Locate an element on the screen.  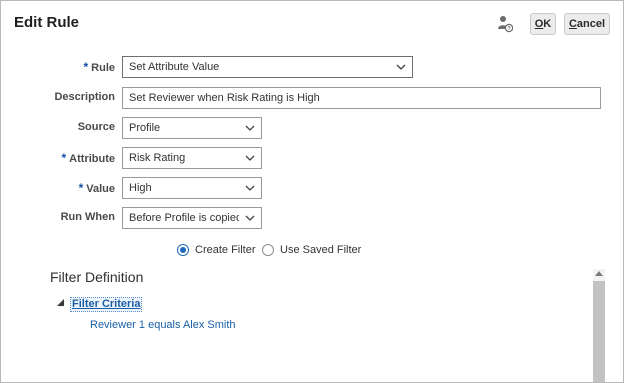
ok-mnemonic: O is located at coordinates (539, 24).